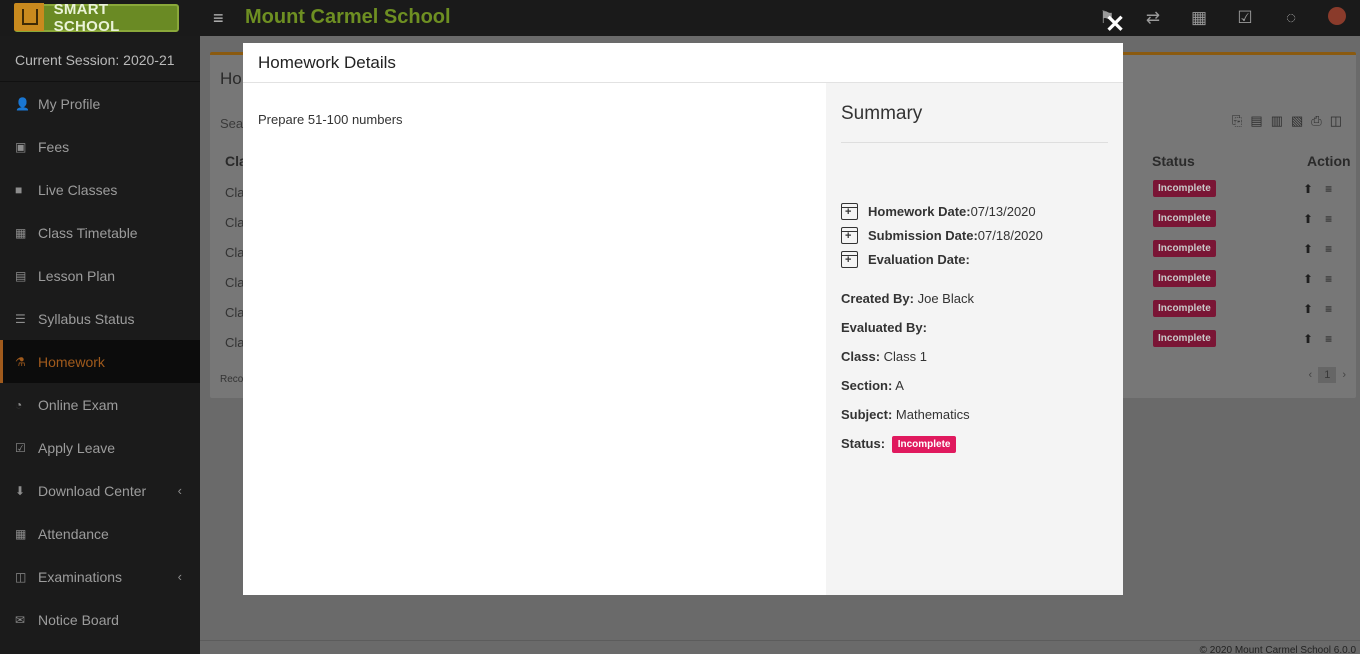 This screenshot has height=654, width=1360. What do you see at coordinates (1256, 121) in the screenshot?
I see `excel-icon: ▤` at bounding box center [1256, 121].